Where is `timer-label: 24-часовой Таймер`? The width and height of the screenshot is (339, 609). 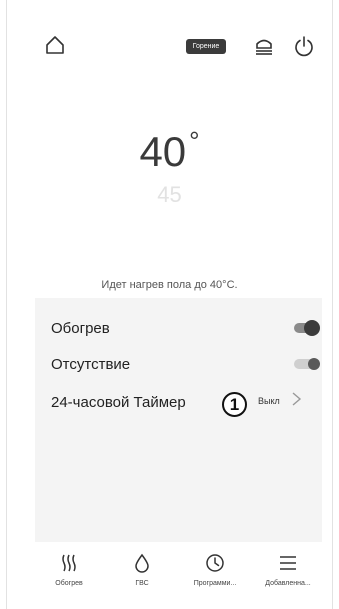
timer-label: 24-часовой Таймер is located at coordinates (118, 402).